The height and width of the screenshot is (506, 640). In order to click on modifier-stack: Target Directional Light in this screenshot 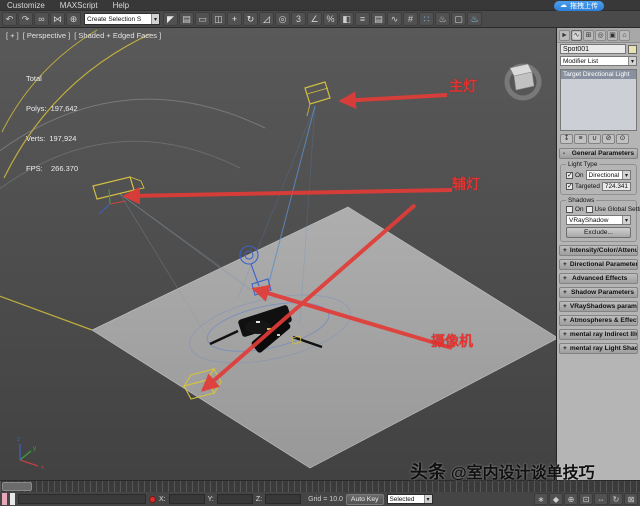, I will do `click(598, 100)`.